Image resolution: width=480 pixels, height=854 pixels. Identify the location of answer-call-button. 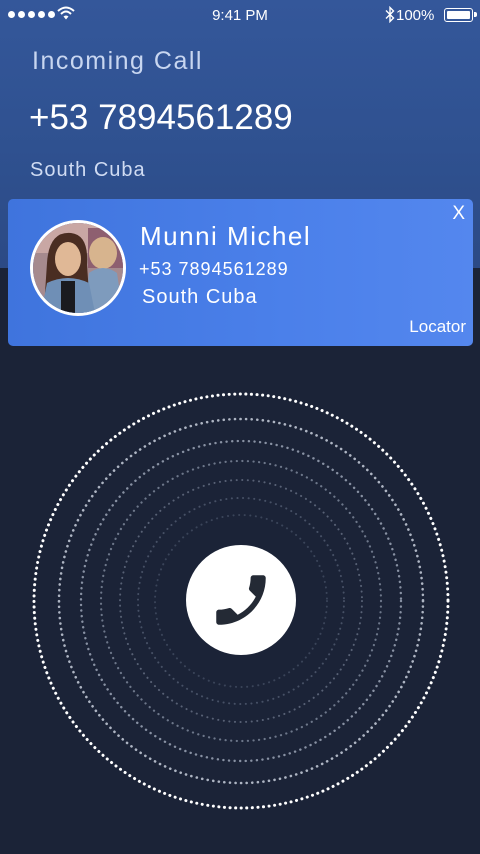
(241, 600).